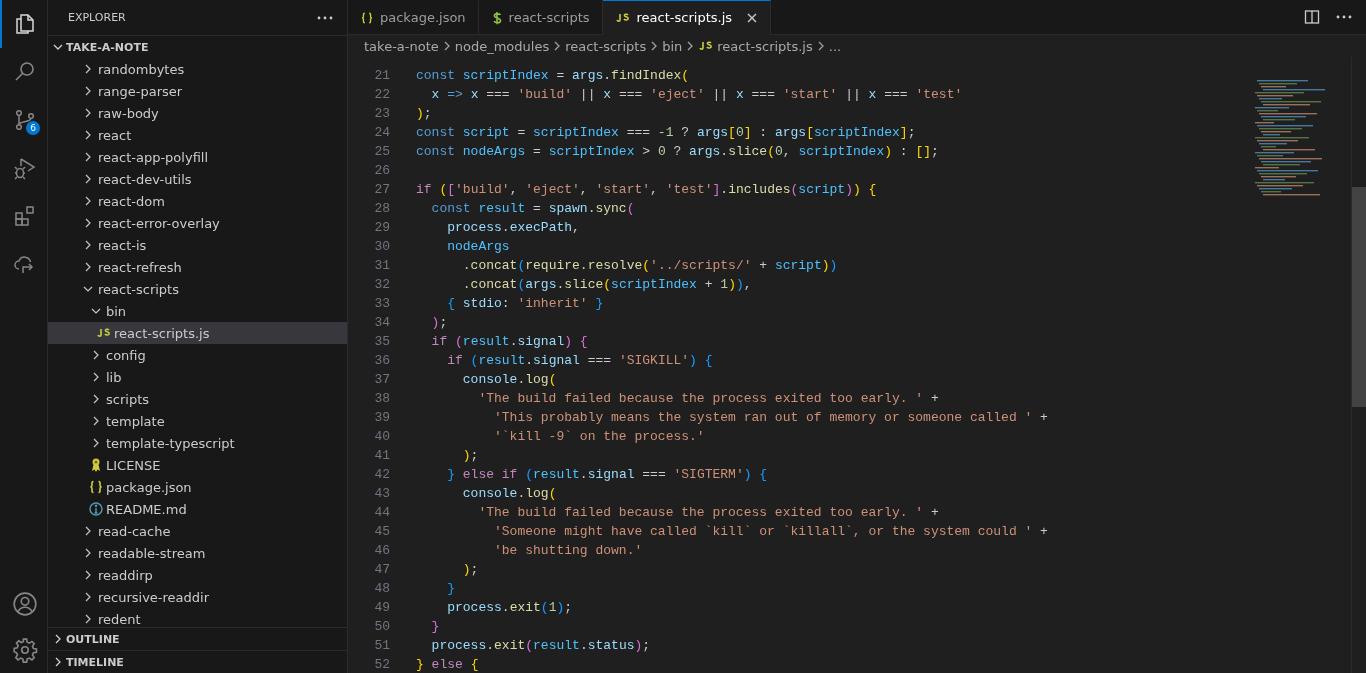 Image resolution: width=1366 pixels, height=673 pixels. I want to click on account-icon, so click(24, 604).